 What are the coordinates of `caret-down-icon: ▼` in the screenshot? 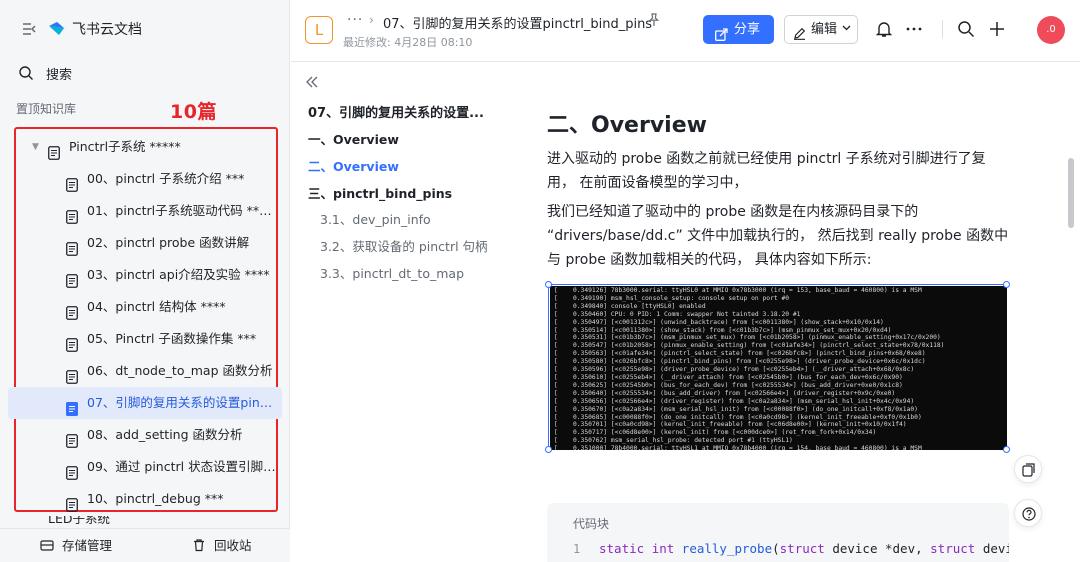 It's located at (35, 147).